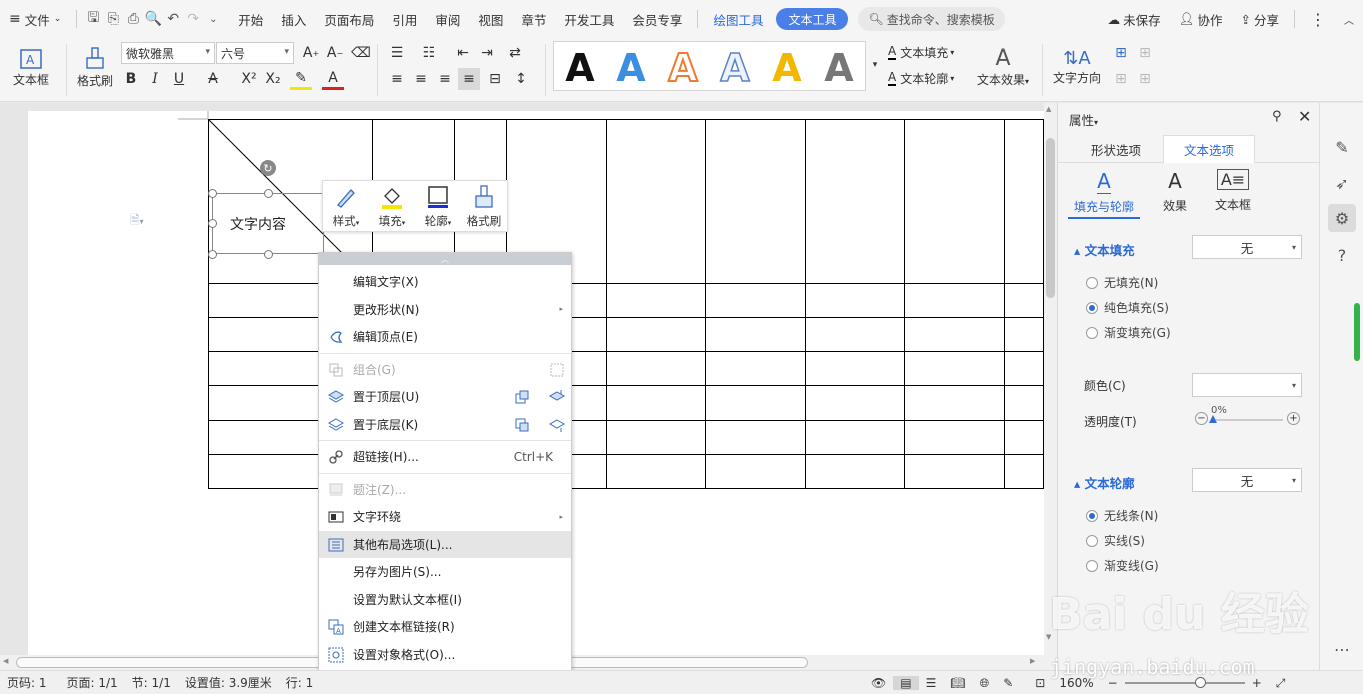  What do you see at coordinates (1184, 682) in the screenshot?
I see `zoom-slider` at bounding box center [1184, 682].